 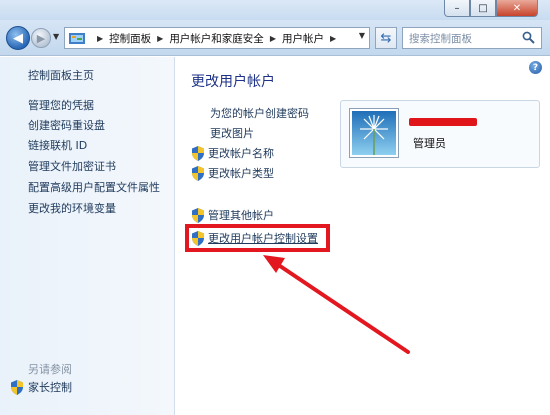 What do you see at coordinates (61, 105) in the screenshot?
I see `link-manage-credentials: 管理您的凭据` at bounding box center [61, 105].